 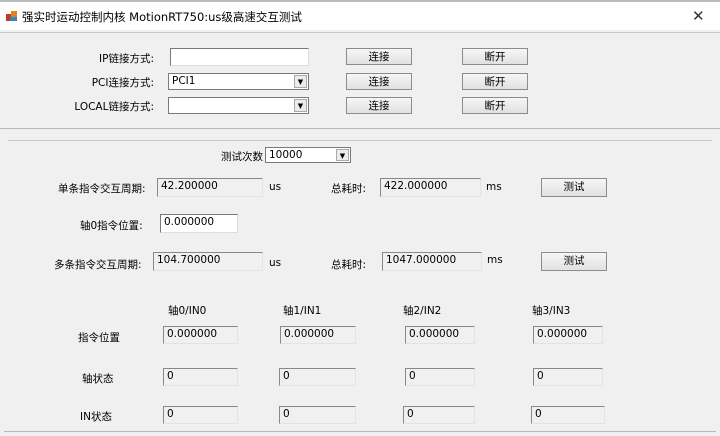 What do you see at coordinates (208, 261) in the screenshot?
I see `multi-period-value: 104.700000` at bounding box center [208, 261].